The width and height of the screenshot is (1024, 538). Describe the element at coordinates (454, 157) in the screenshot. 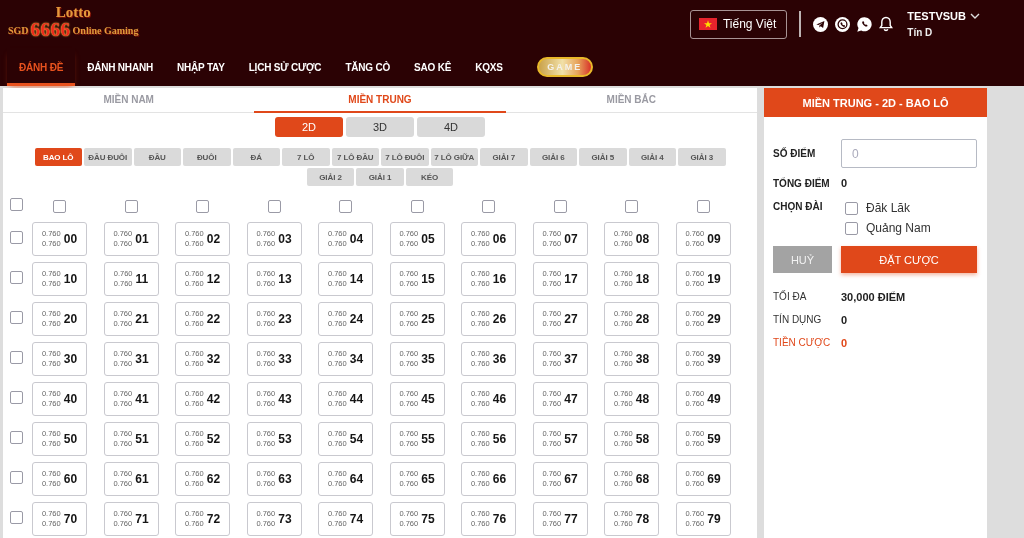

I see `bet-type-tab: 7 LÔ GIỮA` at that location.